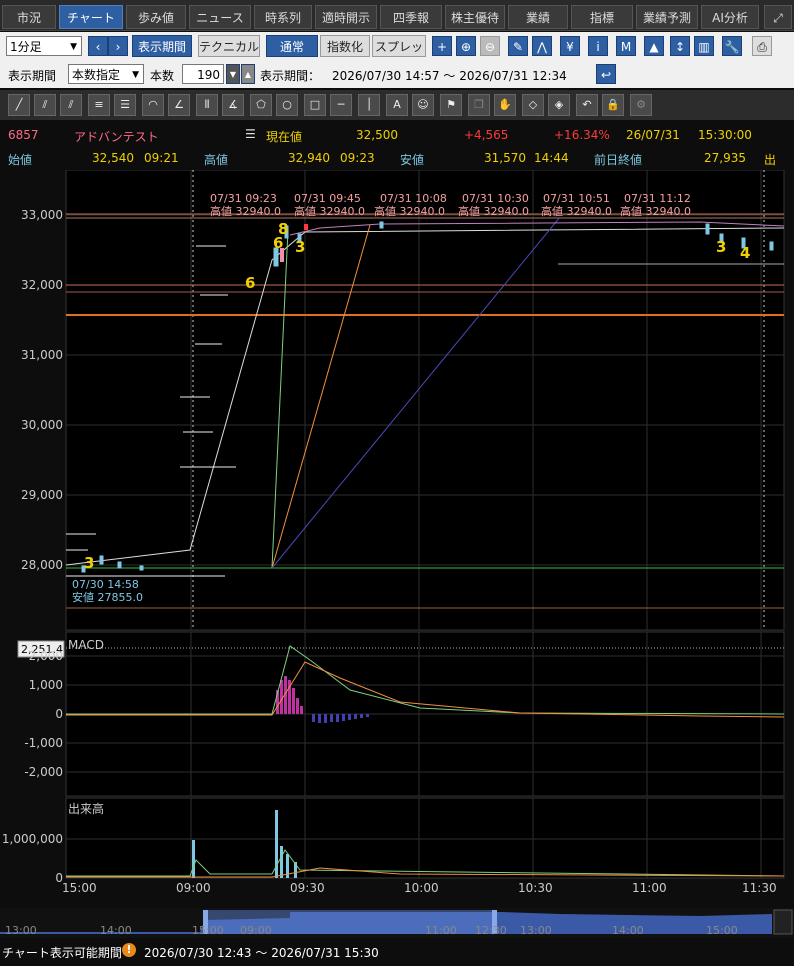 This screenshot has height=966, width=794. Describe the element at coordinates (466, 46) in the screenshot. I see `zoom-in-icon: ⊕` at that location.